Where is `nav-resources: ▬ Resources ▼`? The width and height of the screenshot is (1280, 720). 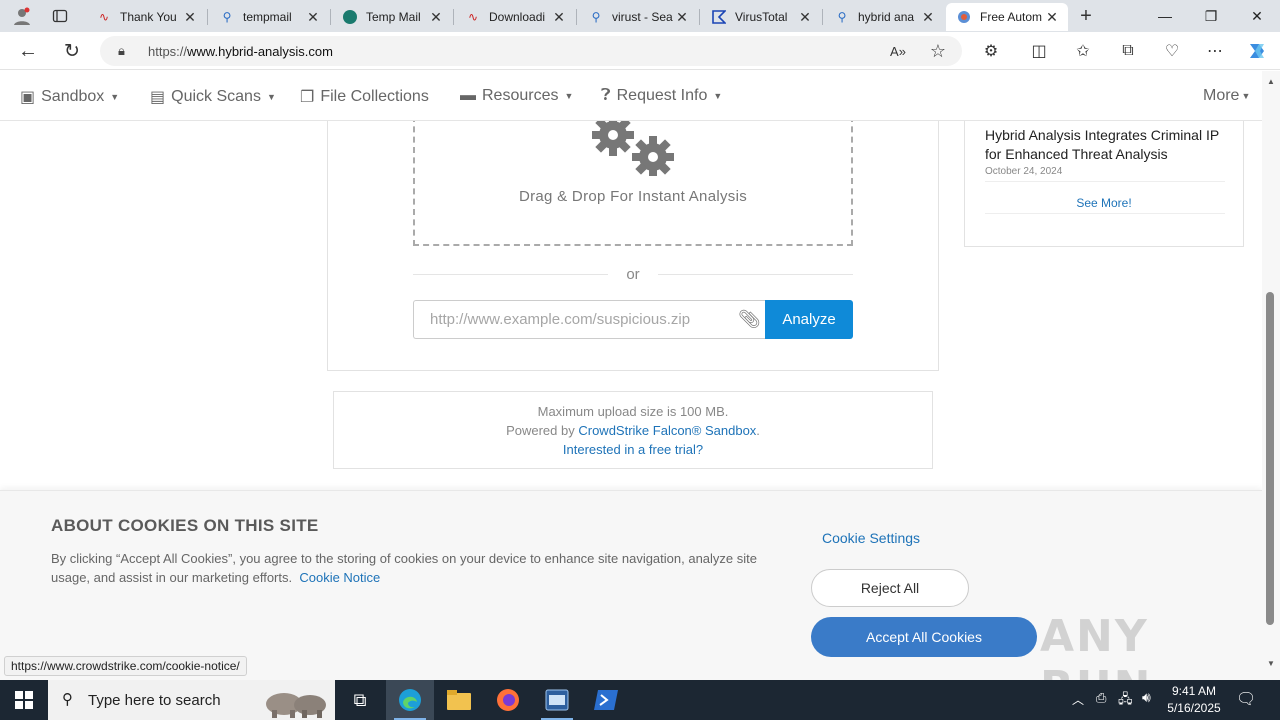 nav-resources: ▬ Resources ▼ is located at coordinates (516, 96).